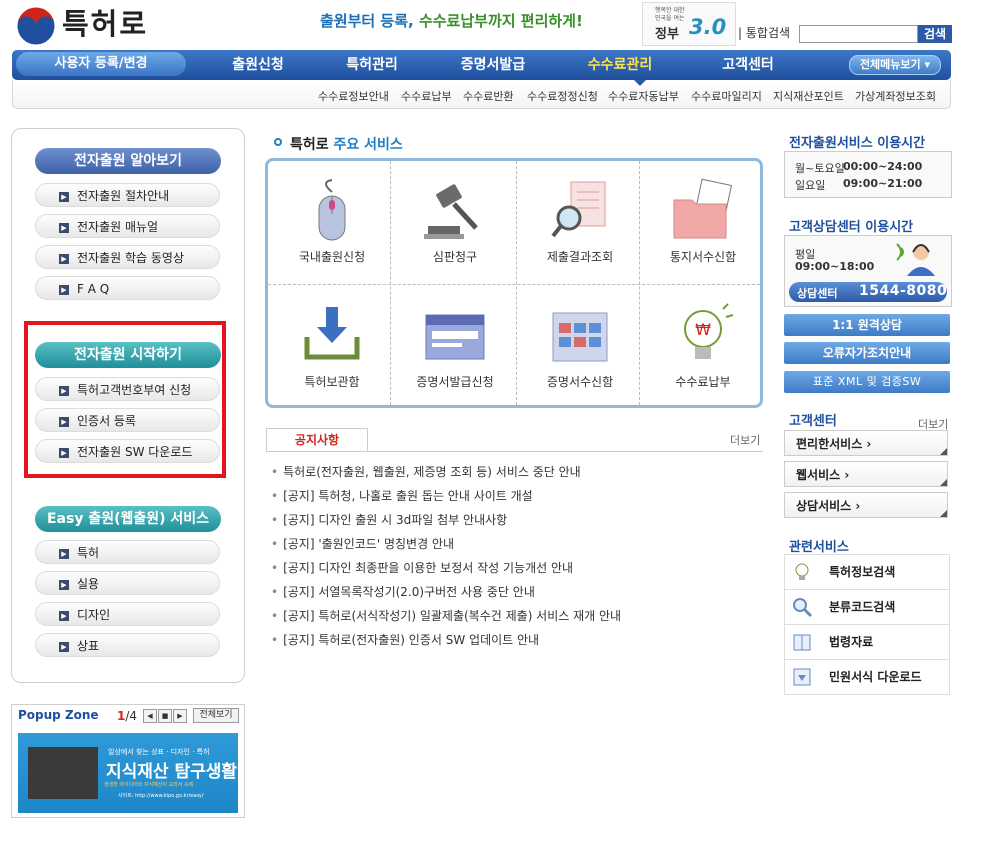 This screenshot has height=847, width=1001. I want to click on subnav-fee-payment: 수수료납부, so click(426, 96).